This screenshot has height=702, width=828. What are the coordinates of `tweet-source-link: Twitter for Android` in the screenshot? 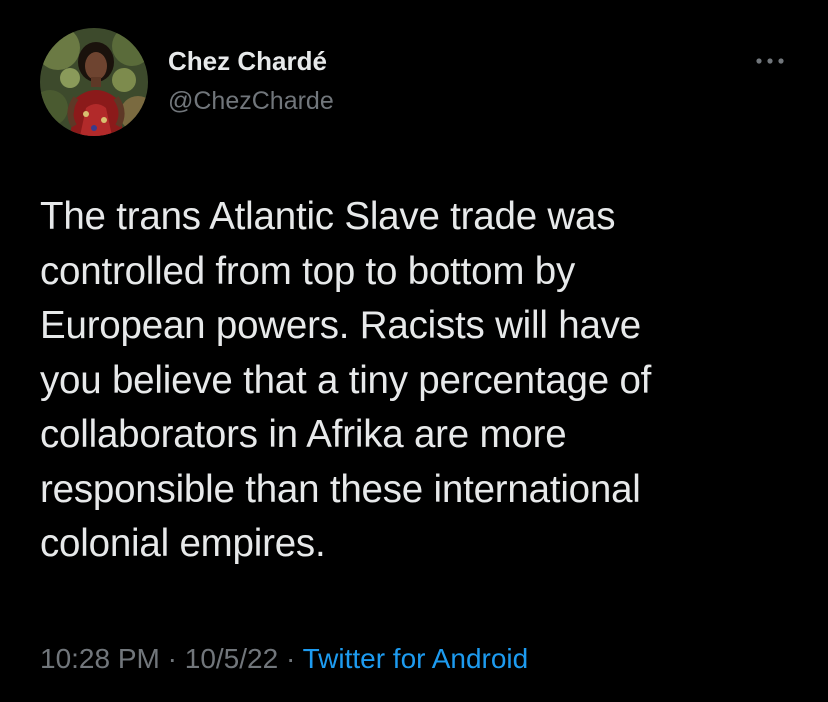 It's located at (416, 658).